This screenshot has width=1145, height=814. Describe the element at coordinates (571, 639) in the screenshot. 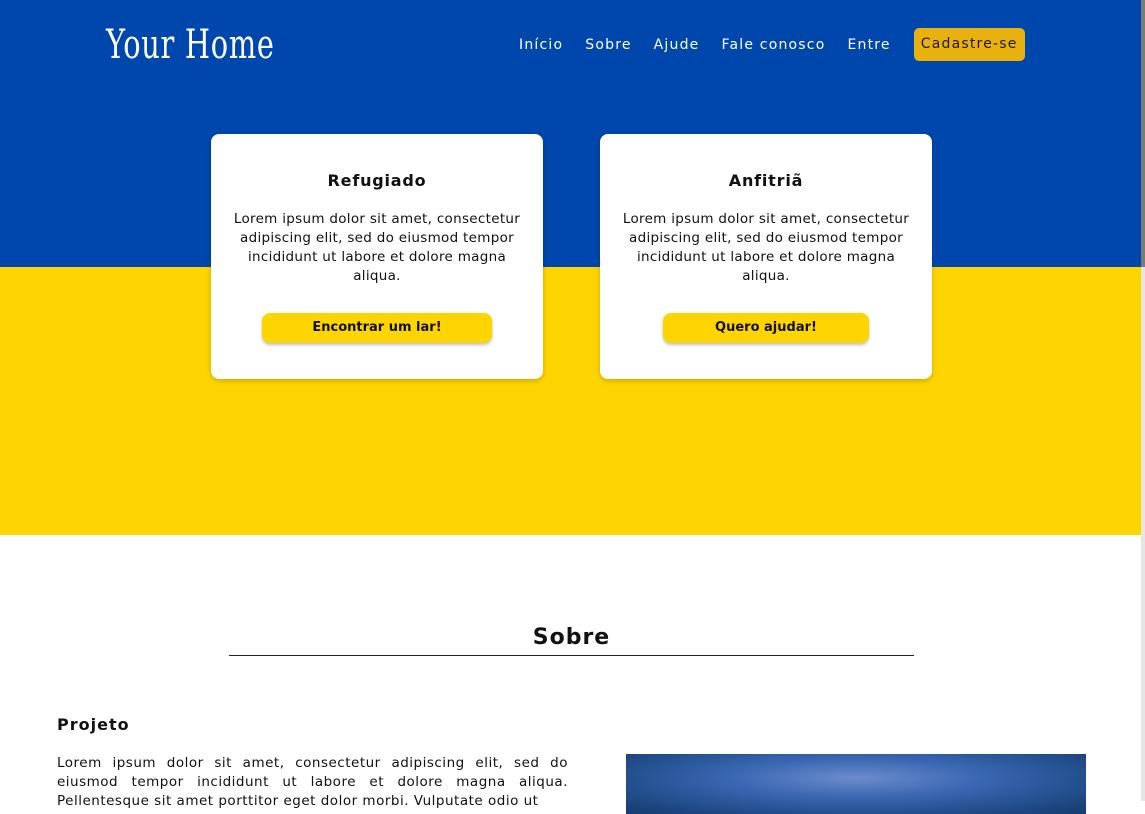

I see `about-section-title: Sobre` at that location.